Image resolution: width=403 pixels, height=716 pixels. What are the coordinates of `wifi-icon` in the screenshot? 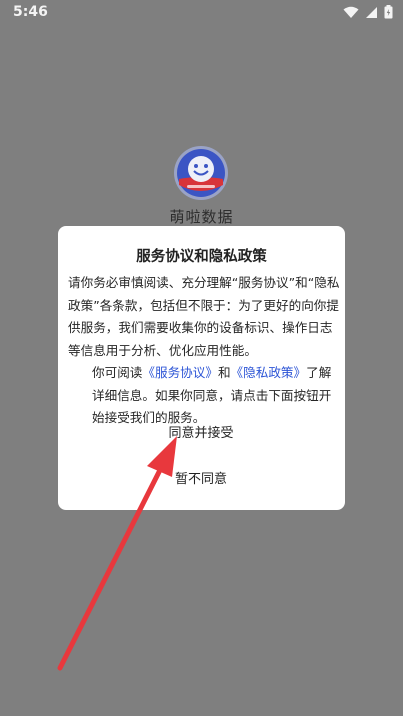 It's located at (351, 12).